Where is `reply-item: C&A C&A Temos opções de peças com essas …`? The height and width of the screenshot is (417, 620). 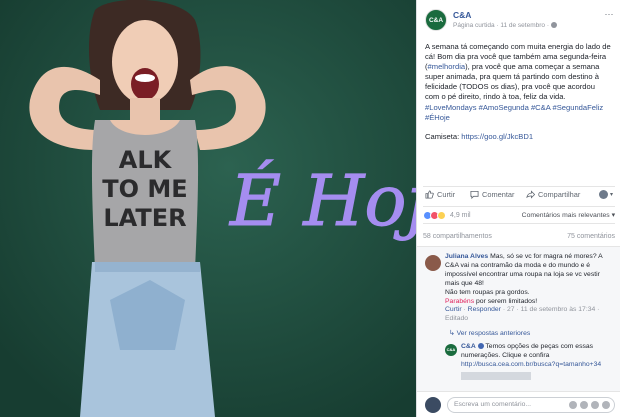
reply-item: C&A C&A Temos opções de peças com essas … is located at coordinates (530, 367).